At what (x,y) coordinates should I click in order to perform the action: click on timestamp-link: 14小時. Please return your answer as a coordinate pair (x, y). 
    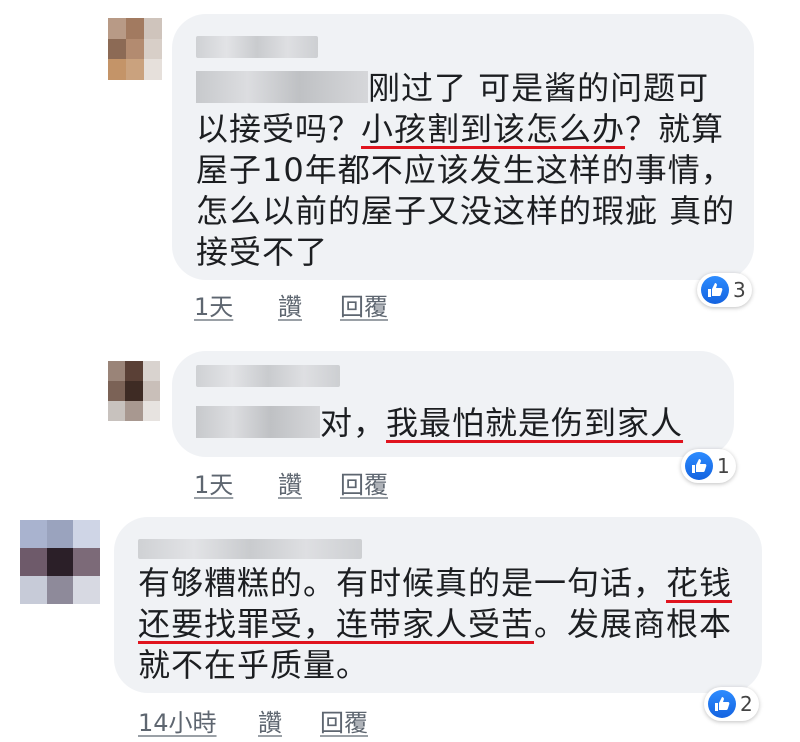
    Looking at the image, I should click on (177, 720).